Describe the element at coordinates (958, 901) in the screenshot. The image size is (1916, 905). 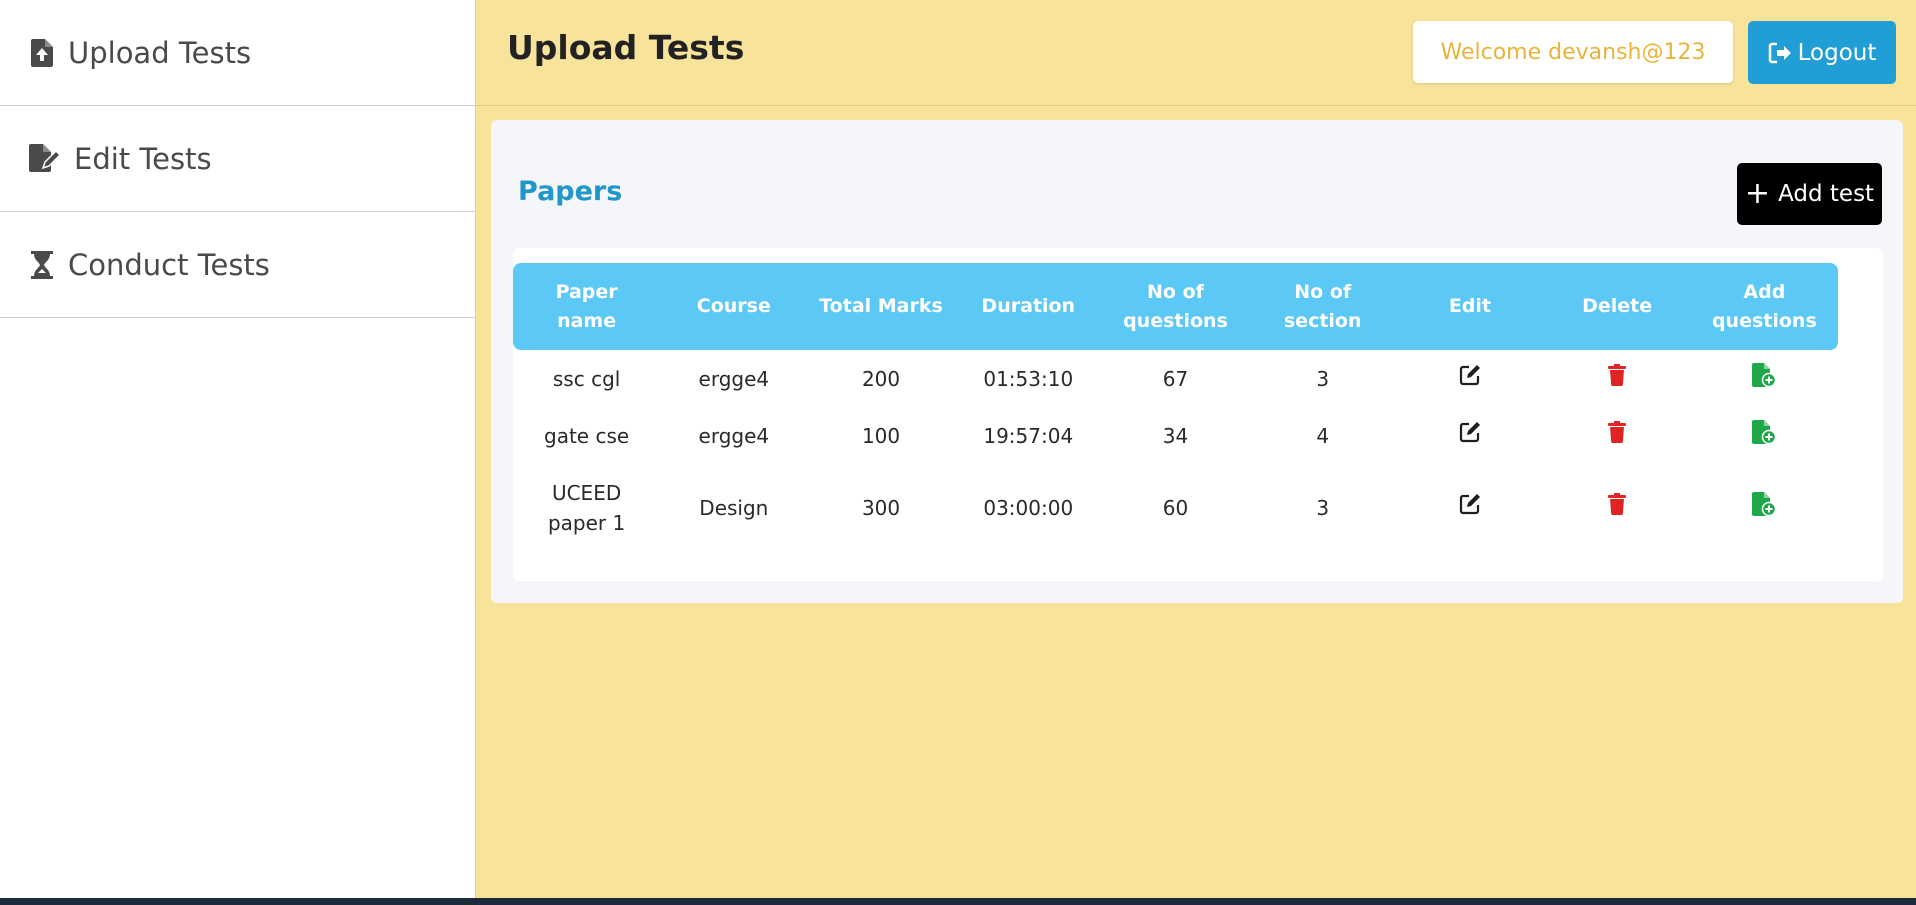
I see `os-taskbar` at that location.